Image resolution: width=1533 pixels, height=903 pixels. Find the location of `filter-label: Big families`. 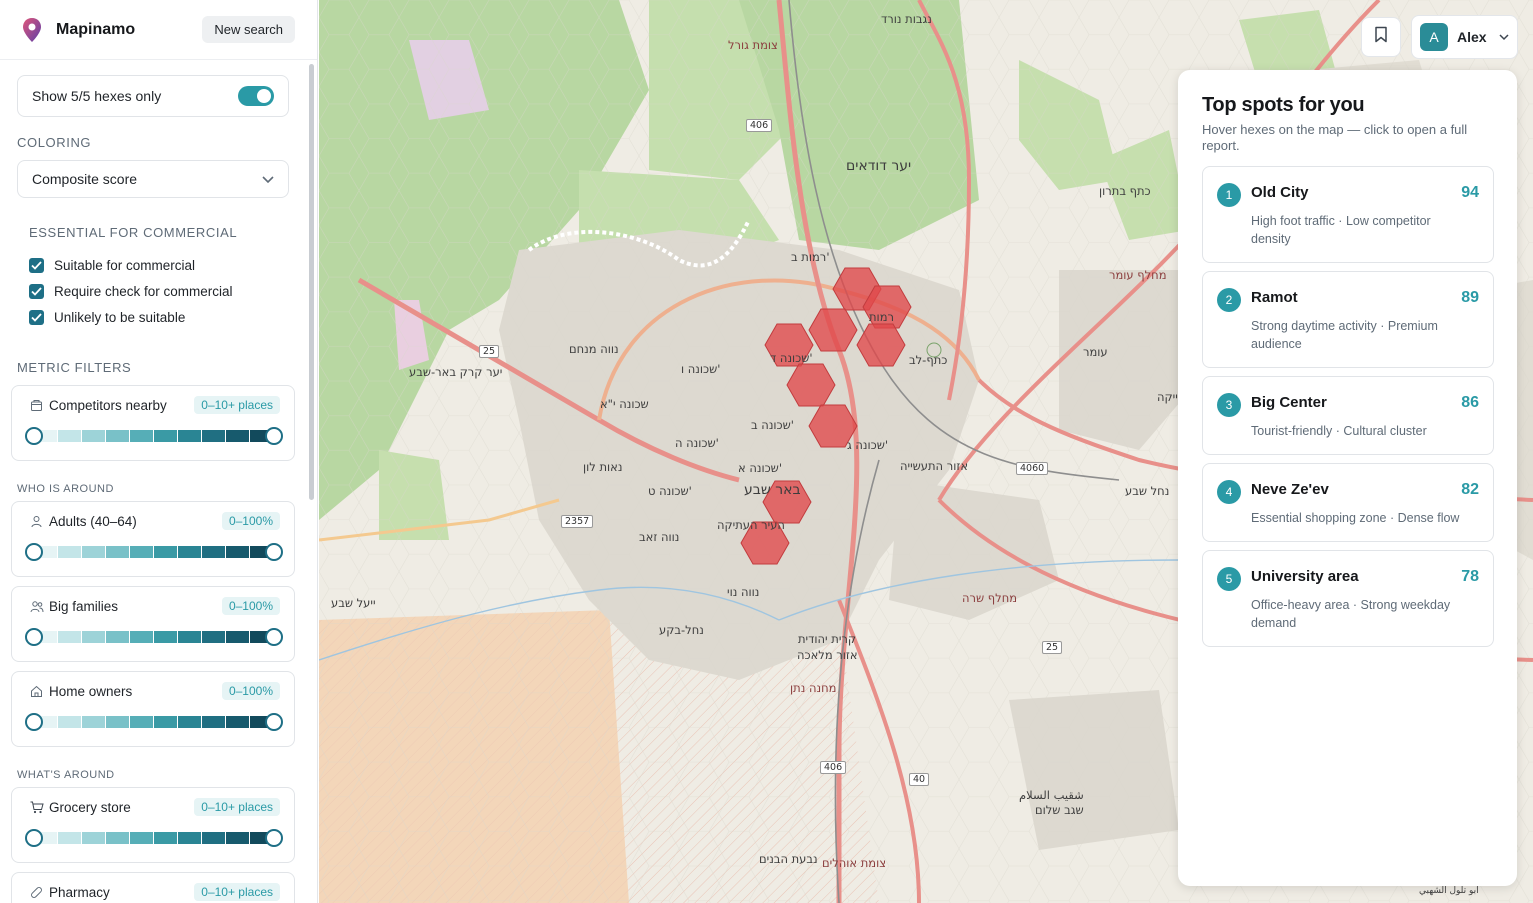

filter-label: Big families is located at coordinates (84, 606).